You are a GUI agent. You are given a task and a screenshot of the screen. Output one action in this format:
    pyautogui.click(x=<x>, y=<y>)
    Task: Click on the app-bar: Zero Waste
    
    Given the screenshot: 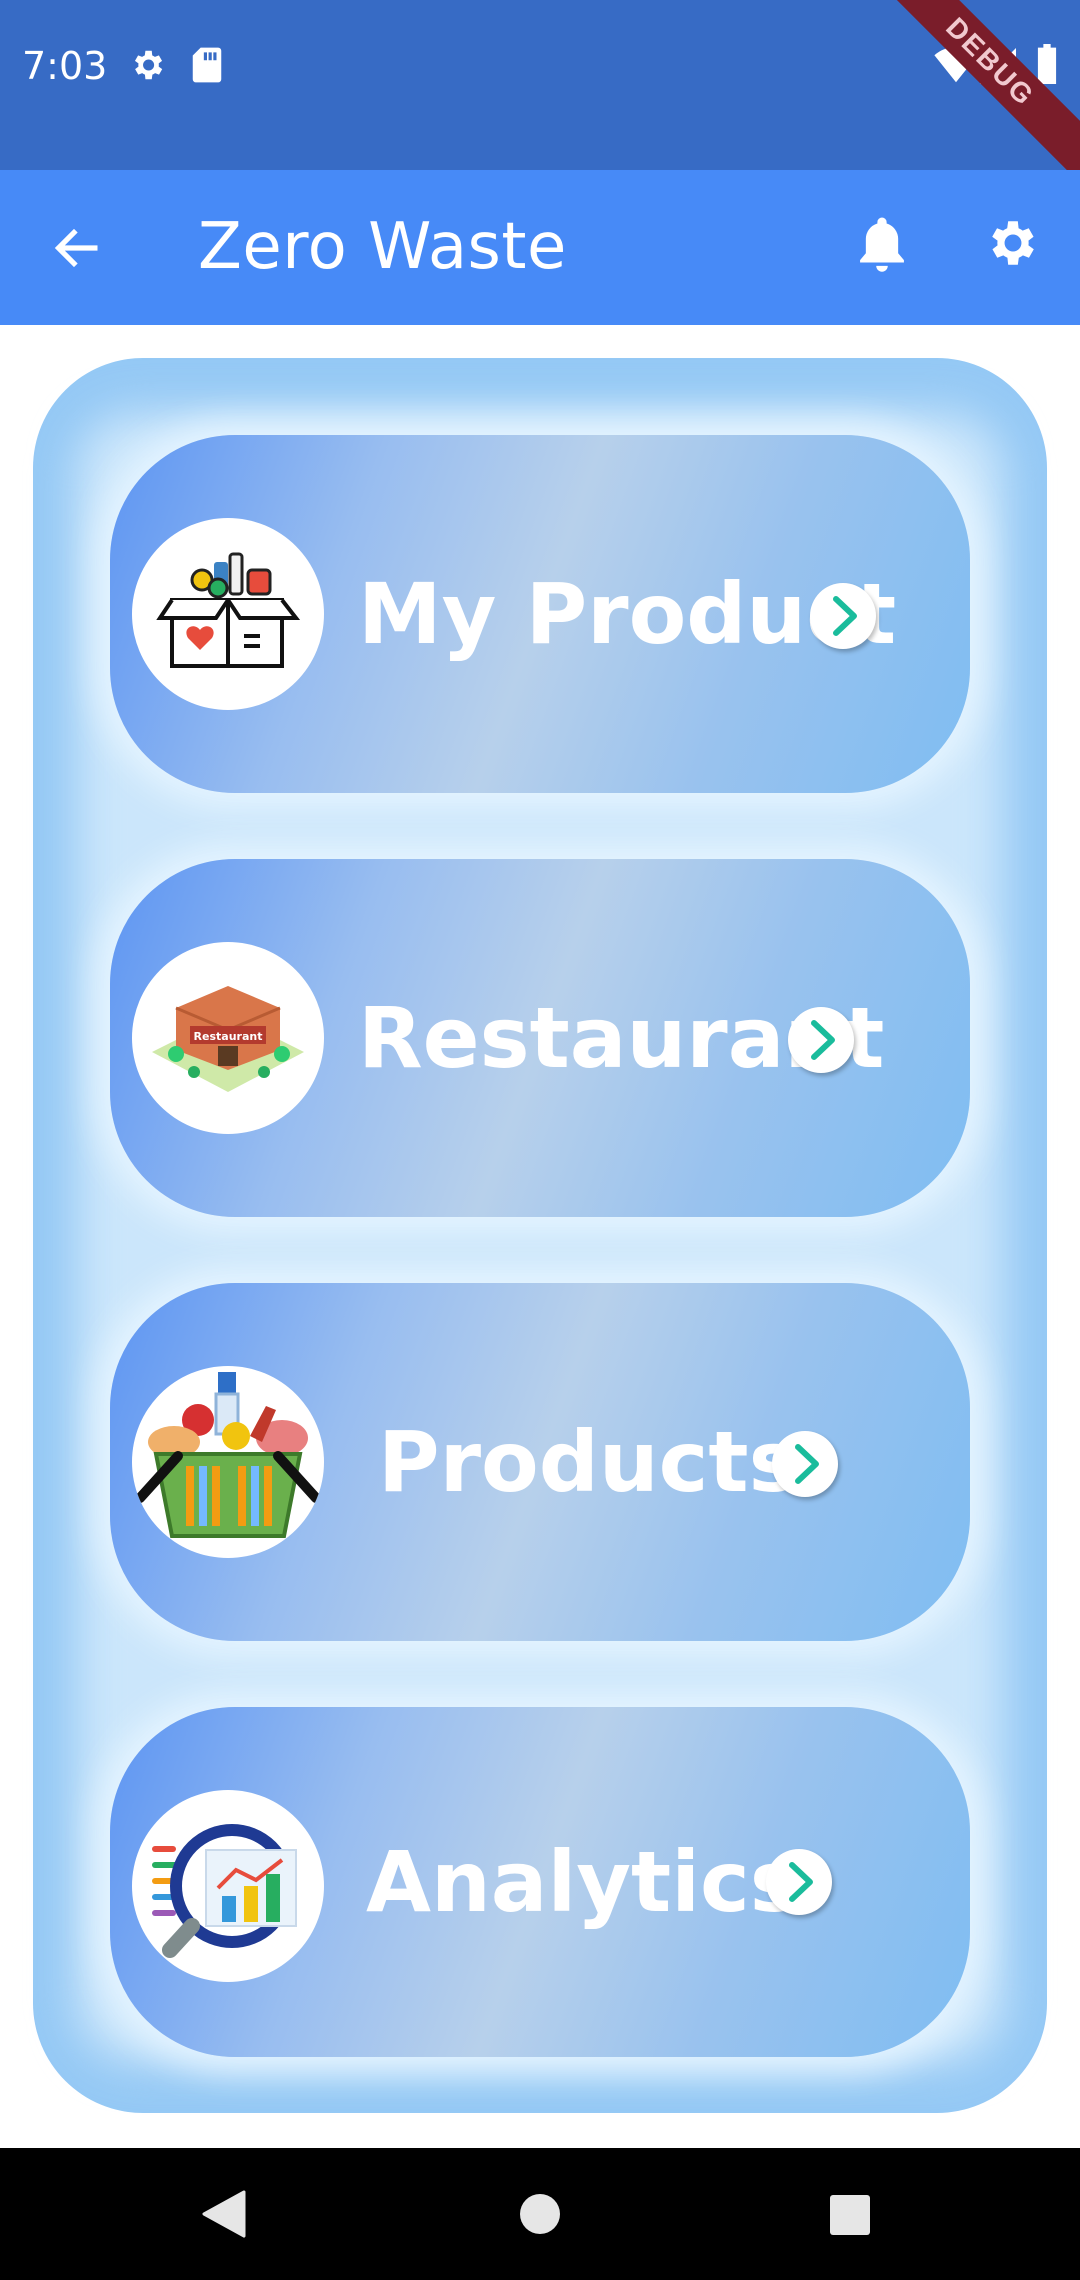 What is the action you would take?
    pyautogui.click(x=540, y=247)
    